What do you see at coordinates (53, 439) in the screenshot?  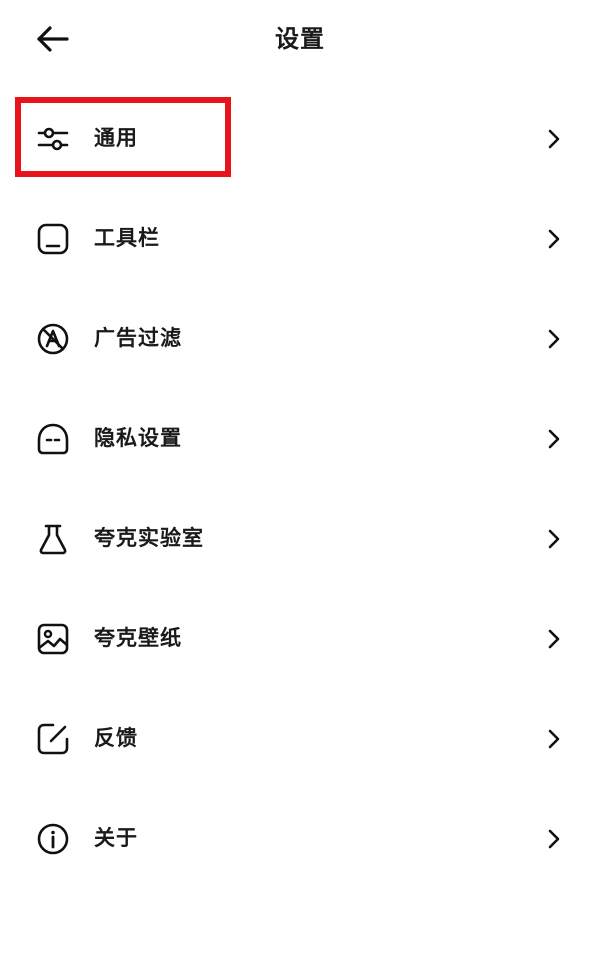 I see `privacy-icon` at bounding box center [53, 439].